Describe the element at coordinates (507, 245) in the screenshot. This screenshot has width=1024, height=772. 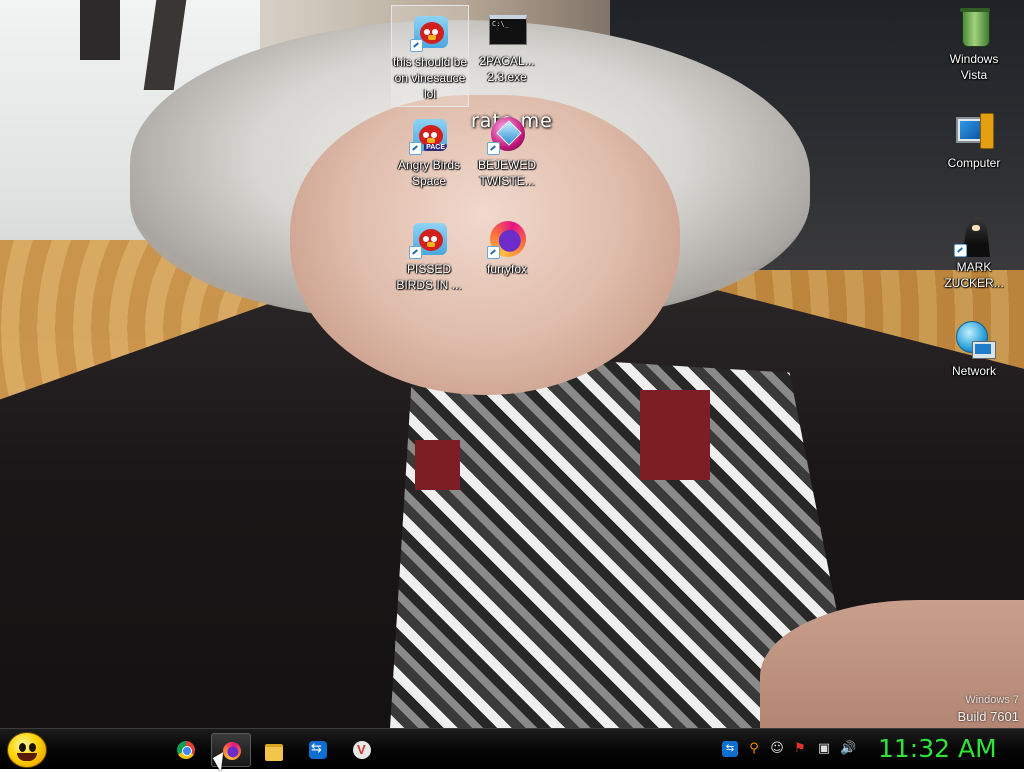
I see `desktop-icon-furryfox: furryfox` at that location.